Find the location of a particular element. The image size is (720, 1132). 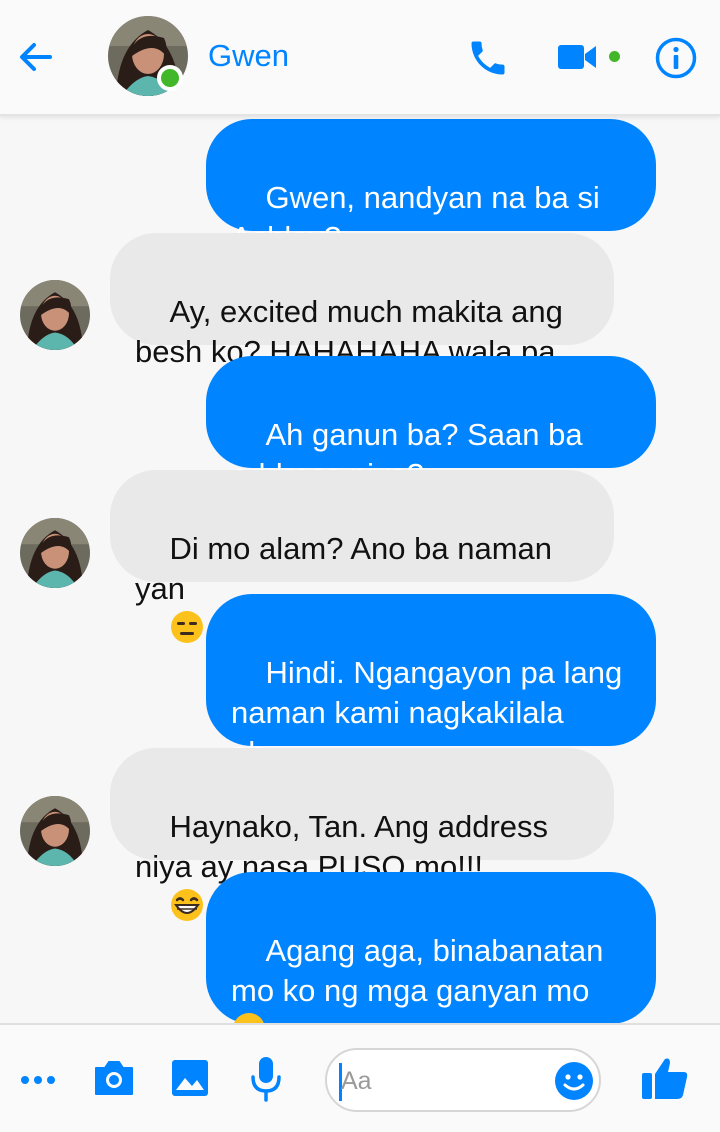

message-composer is located at coordinates (360, 1077).